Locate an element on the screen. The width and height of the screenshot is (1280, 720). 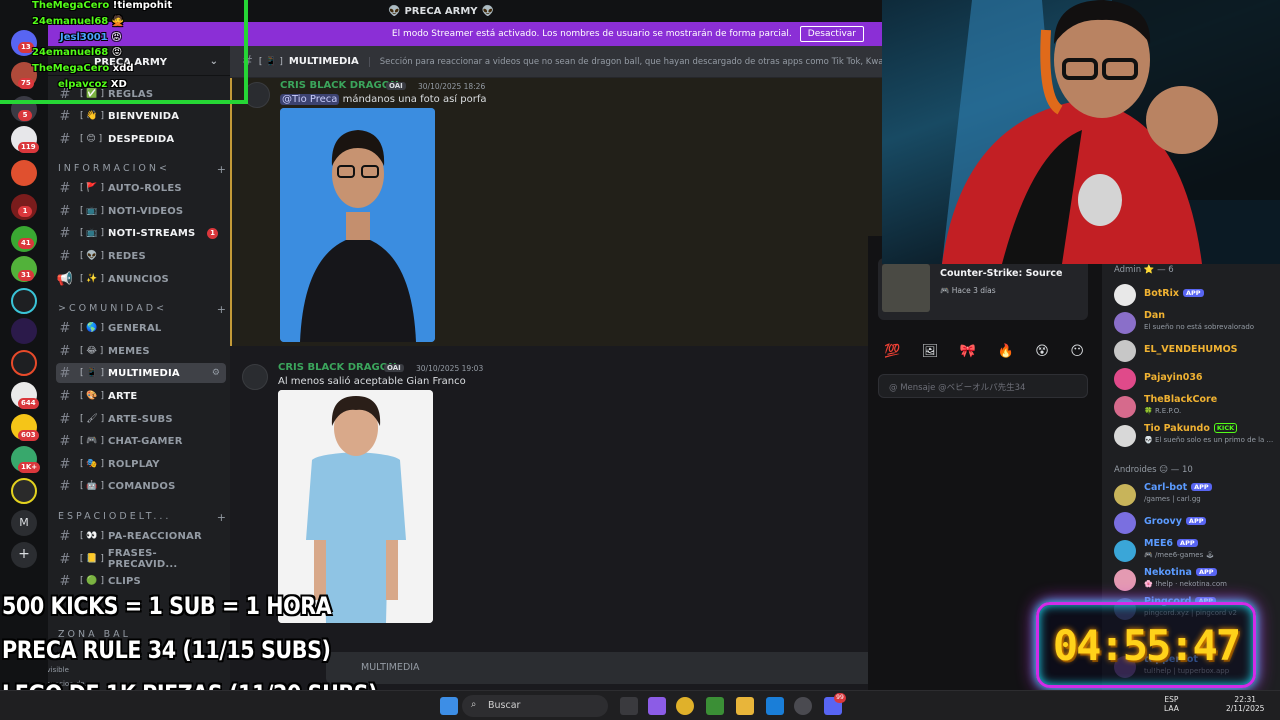
member-row: TheBlackCore 🍀 R.E.P.O. is located at coordinates (1197, 407).